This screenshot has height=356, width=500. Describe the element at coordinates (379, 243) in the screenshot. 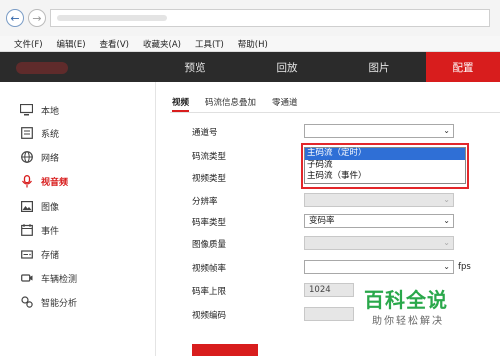

I see `image-quality-select: ⌄` at that location.